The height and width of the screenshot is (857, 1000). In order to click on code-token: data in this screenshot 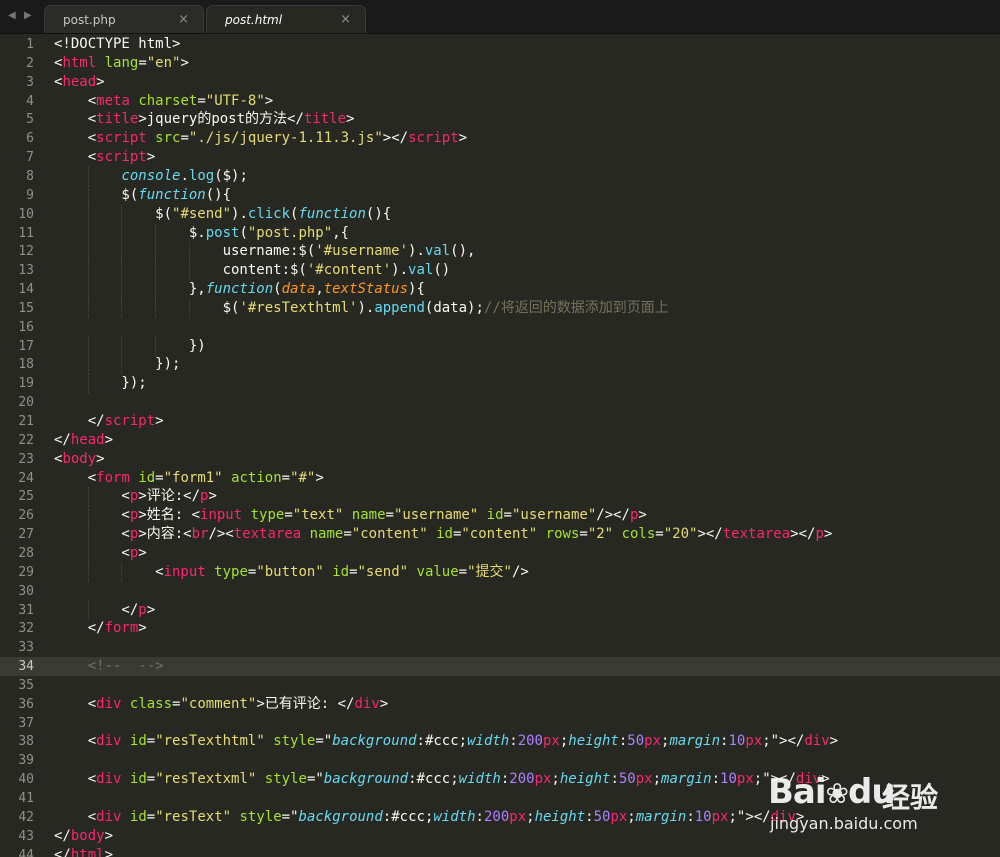, I will do `click(298, 289)`.